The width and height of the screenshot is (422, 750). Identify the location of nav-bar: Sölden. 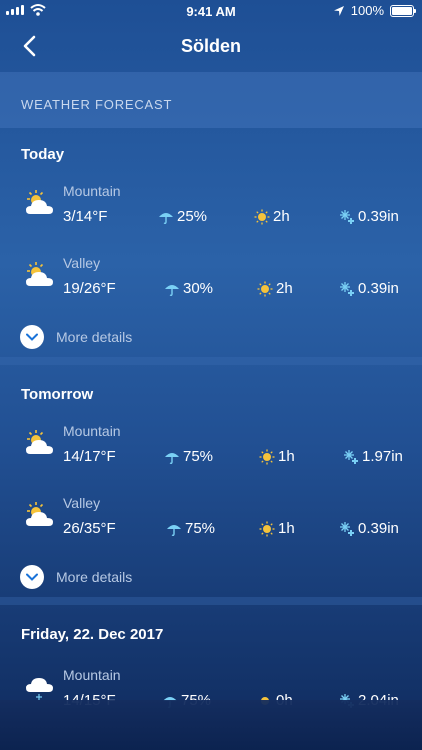
(211, 46).